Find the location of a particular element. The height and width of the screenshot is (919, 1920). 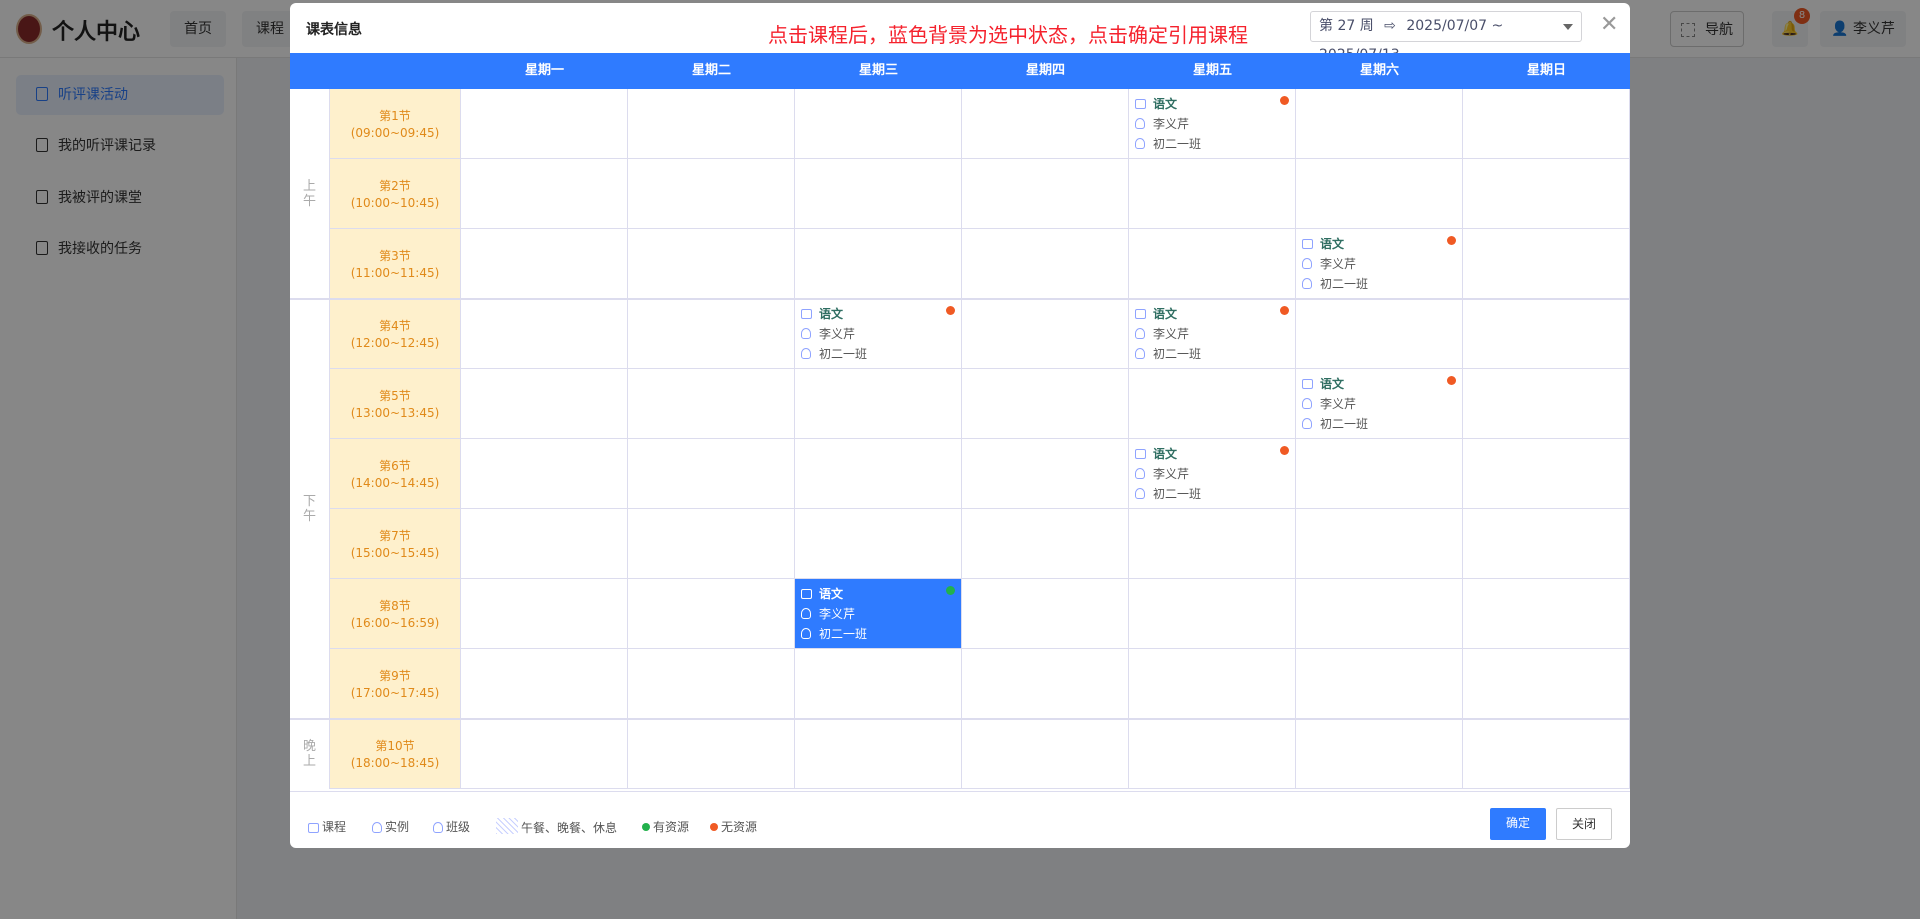

weekday-header-cell: 星期四 is located at coordinates (1045, 70).